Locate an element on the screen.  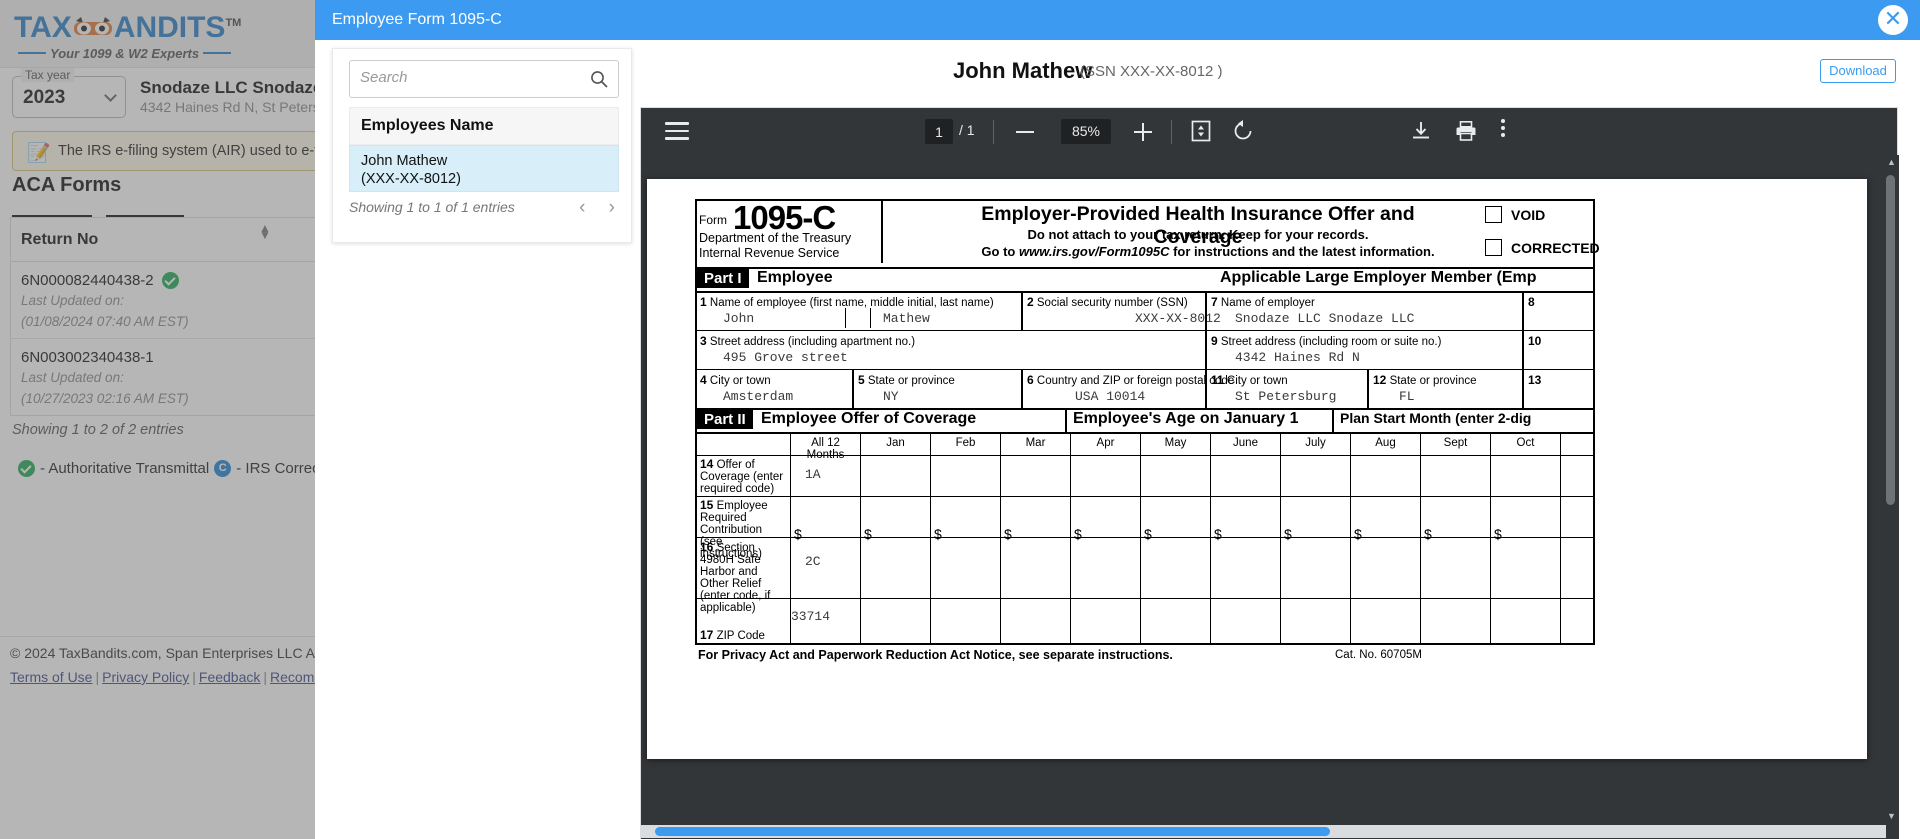
fit-to-page-icon is located at coordinates (1201, 131).